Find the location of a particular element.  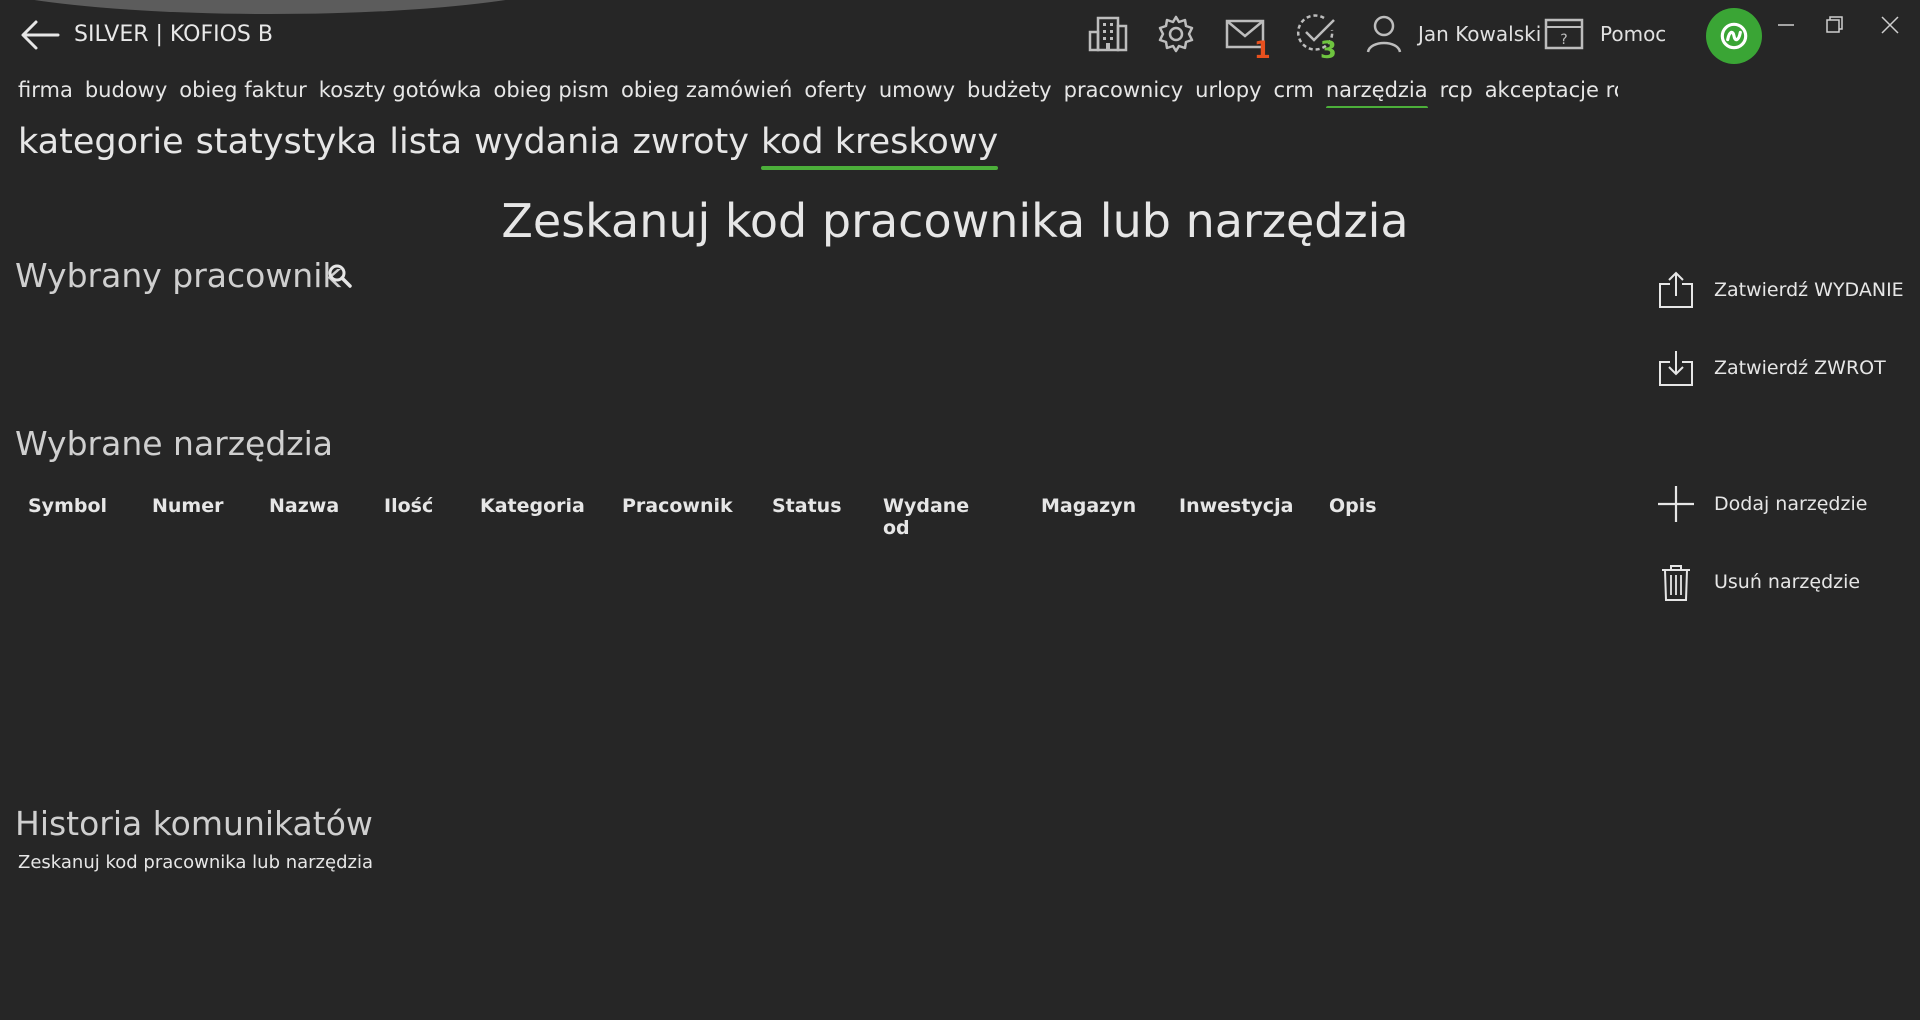

tools-section-title: Wybrane narzędzia is located at coordinates (174, 443).